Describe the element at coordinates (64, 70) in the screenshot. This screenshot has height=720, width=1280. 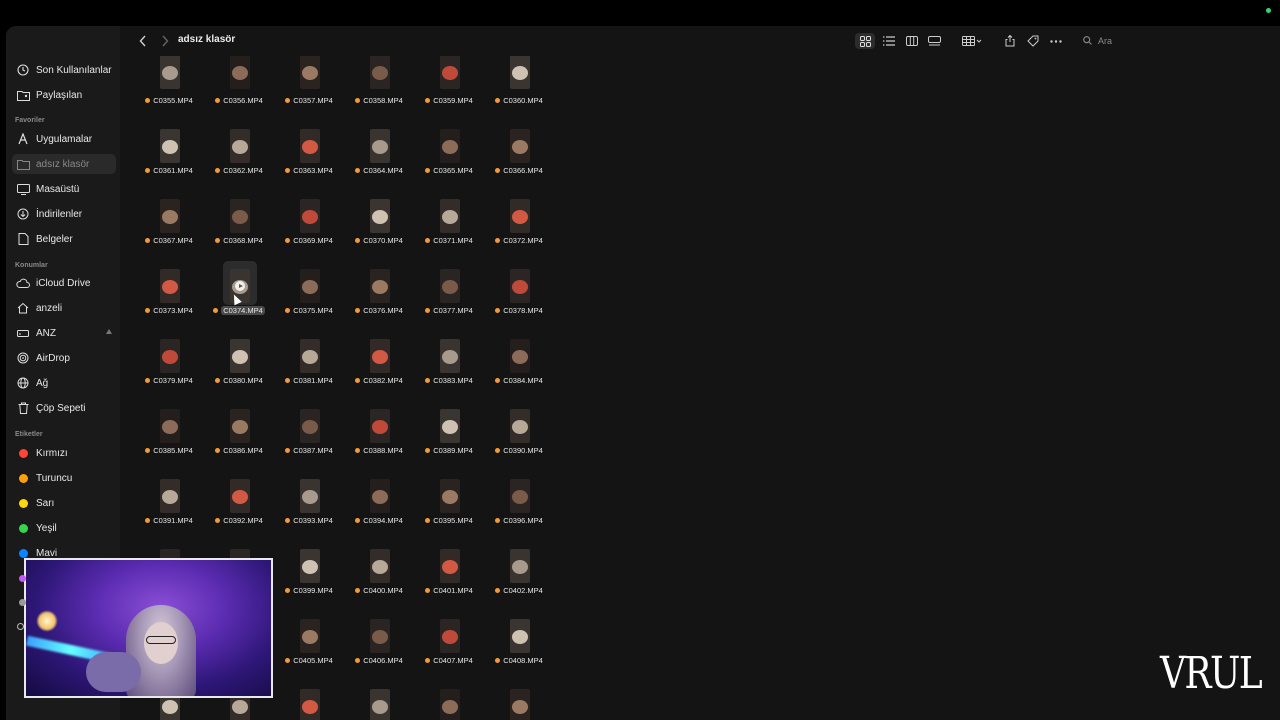
I see `sidebar-item-son-kullan-lanlar: Son Kullanılanlar` at that location.